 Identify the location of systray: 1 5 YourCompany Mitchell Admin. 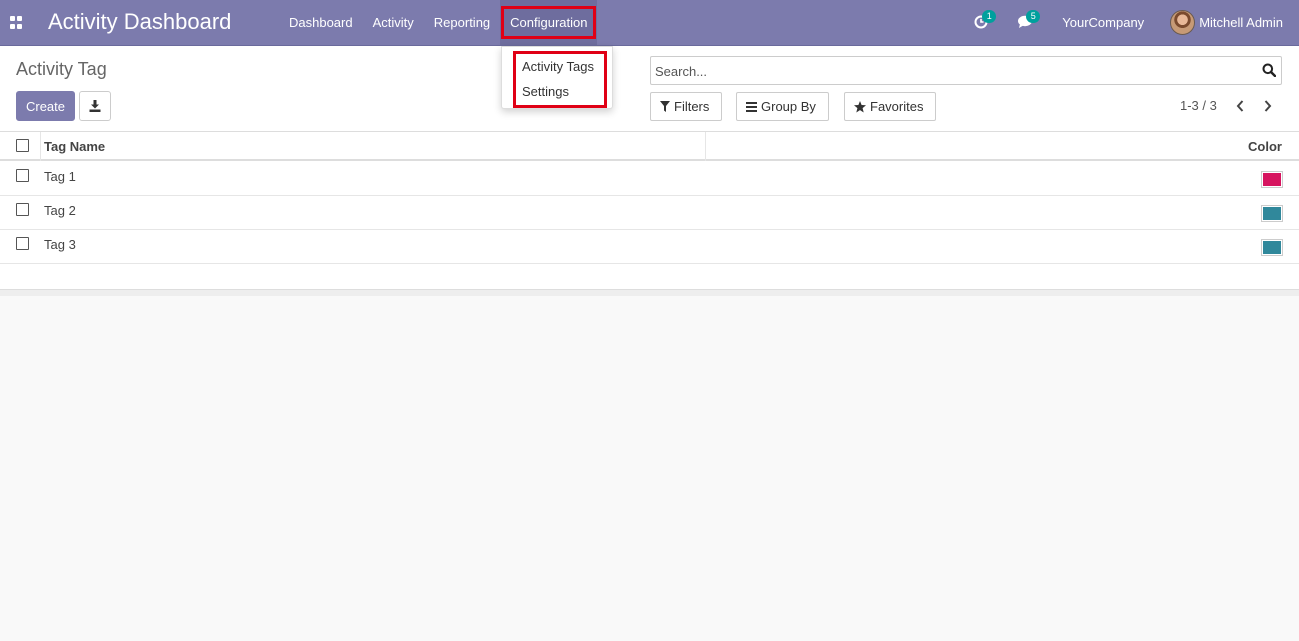
(1136, 22).